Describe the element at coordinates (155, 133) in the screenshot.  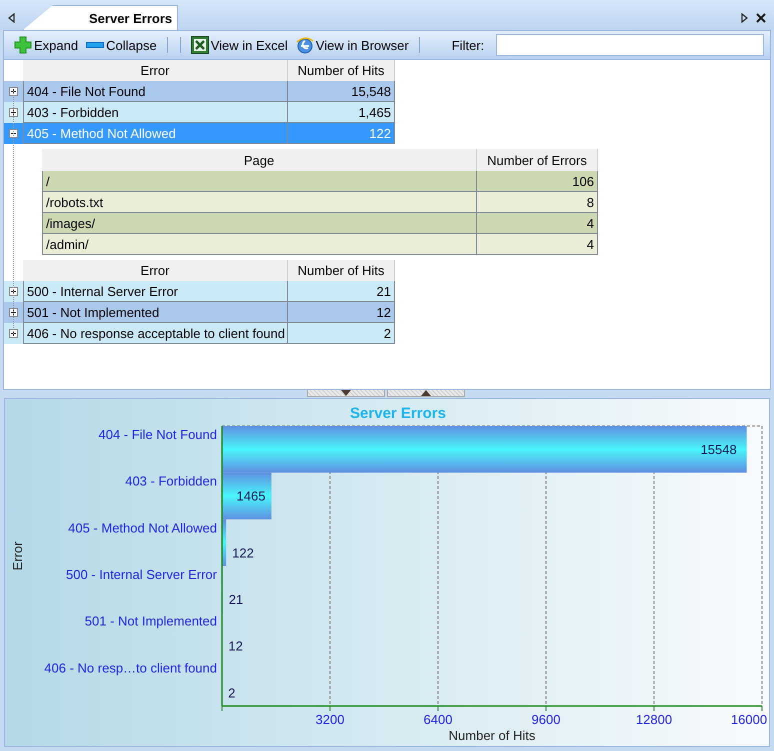
I see `table-cell: 405 - Method Not Allowed` at that location.